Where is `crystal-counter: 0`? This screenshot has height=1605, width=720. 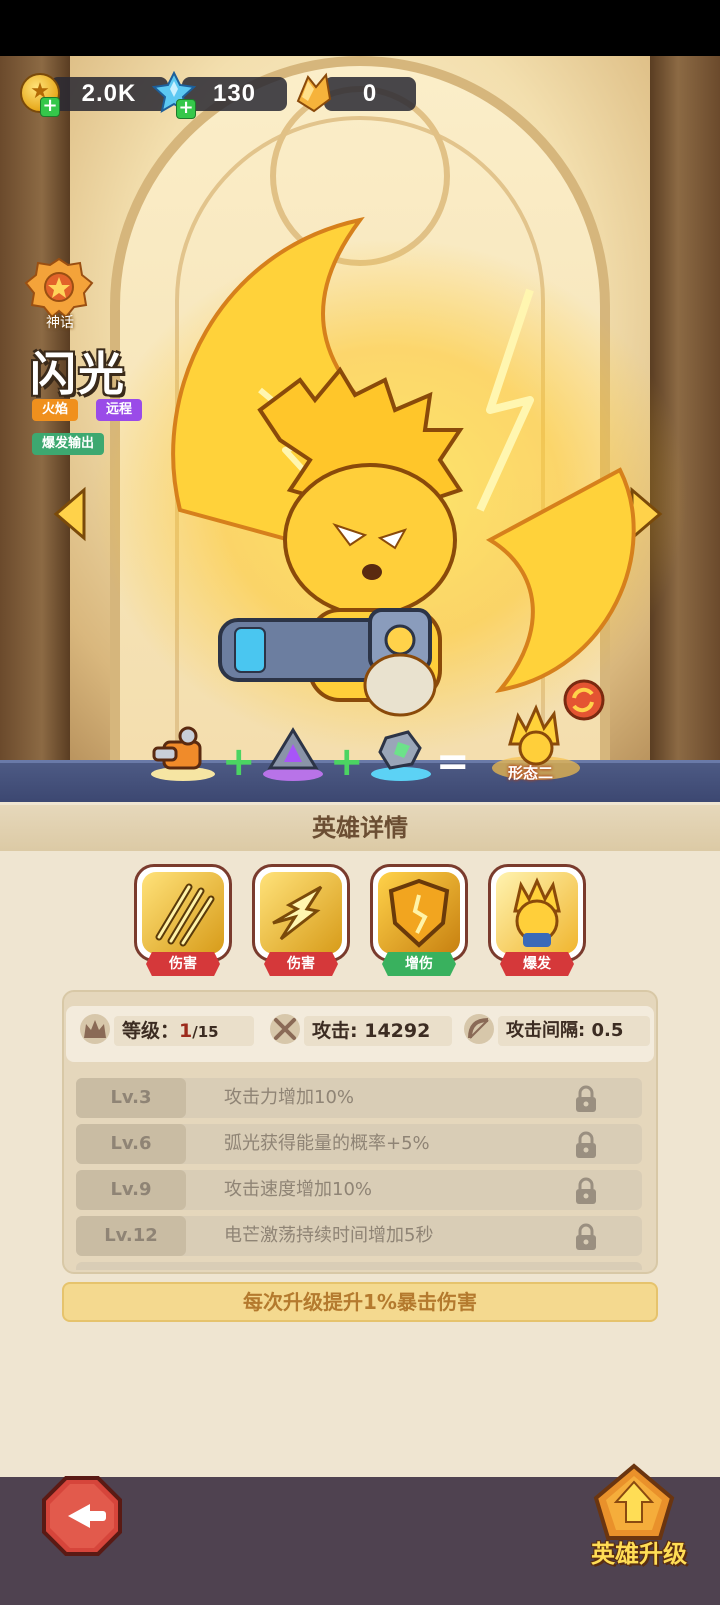
crystal-counter: 0 is located at coordinates (355, 92).